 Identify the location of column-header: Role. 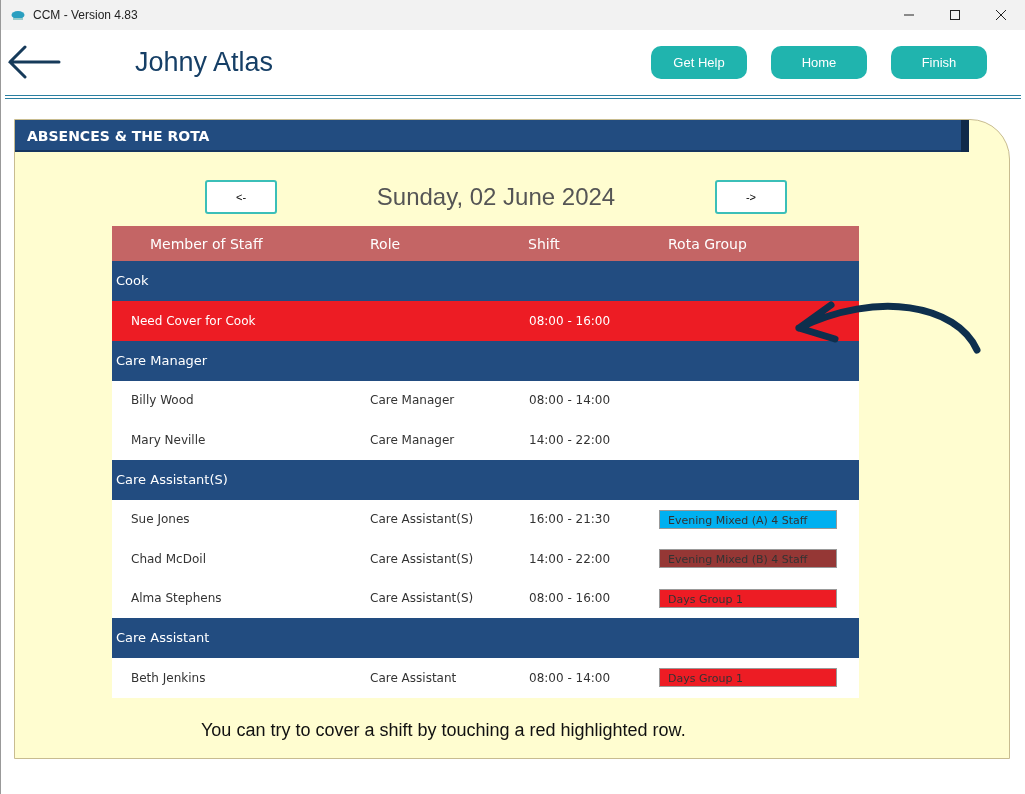
(386, 243).